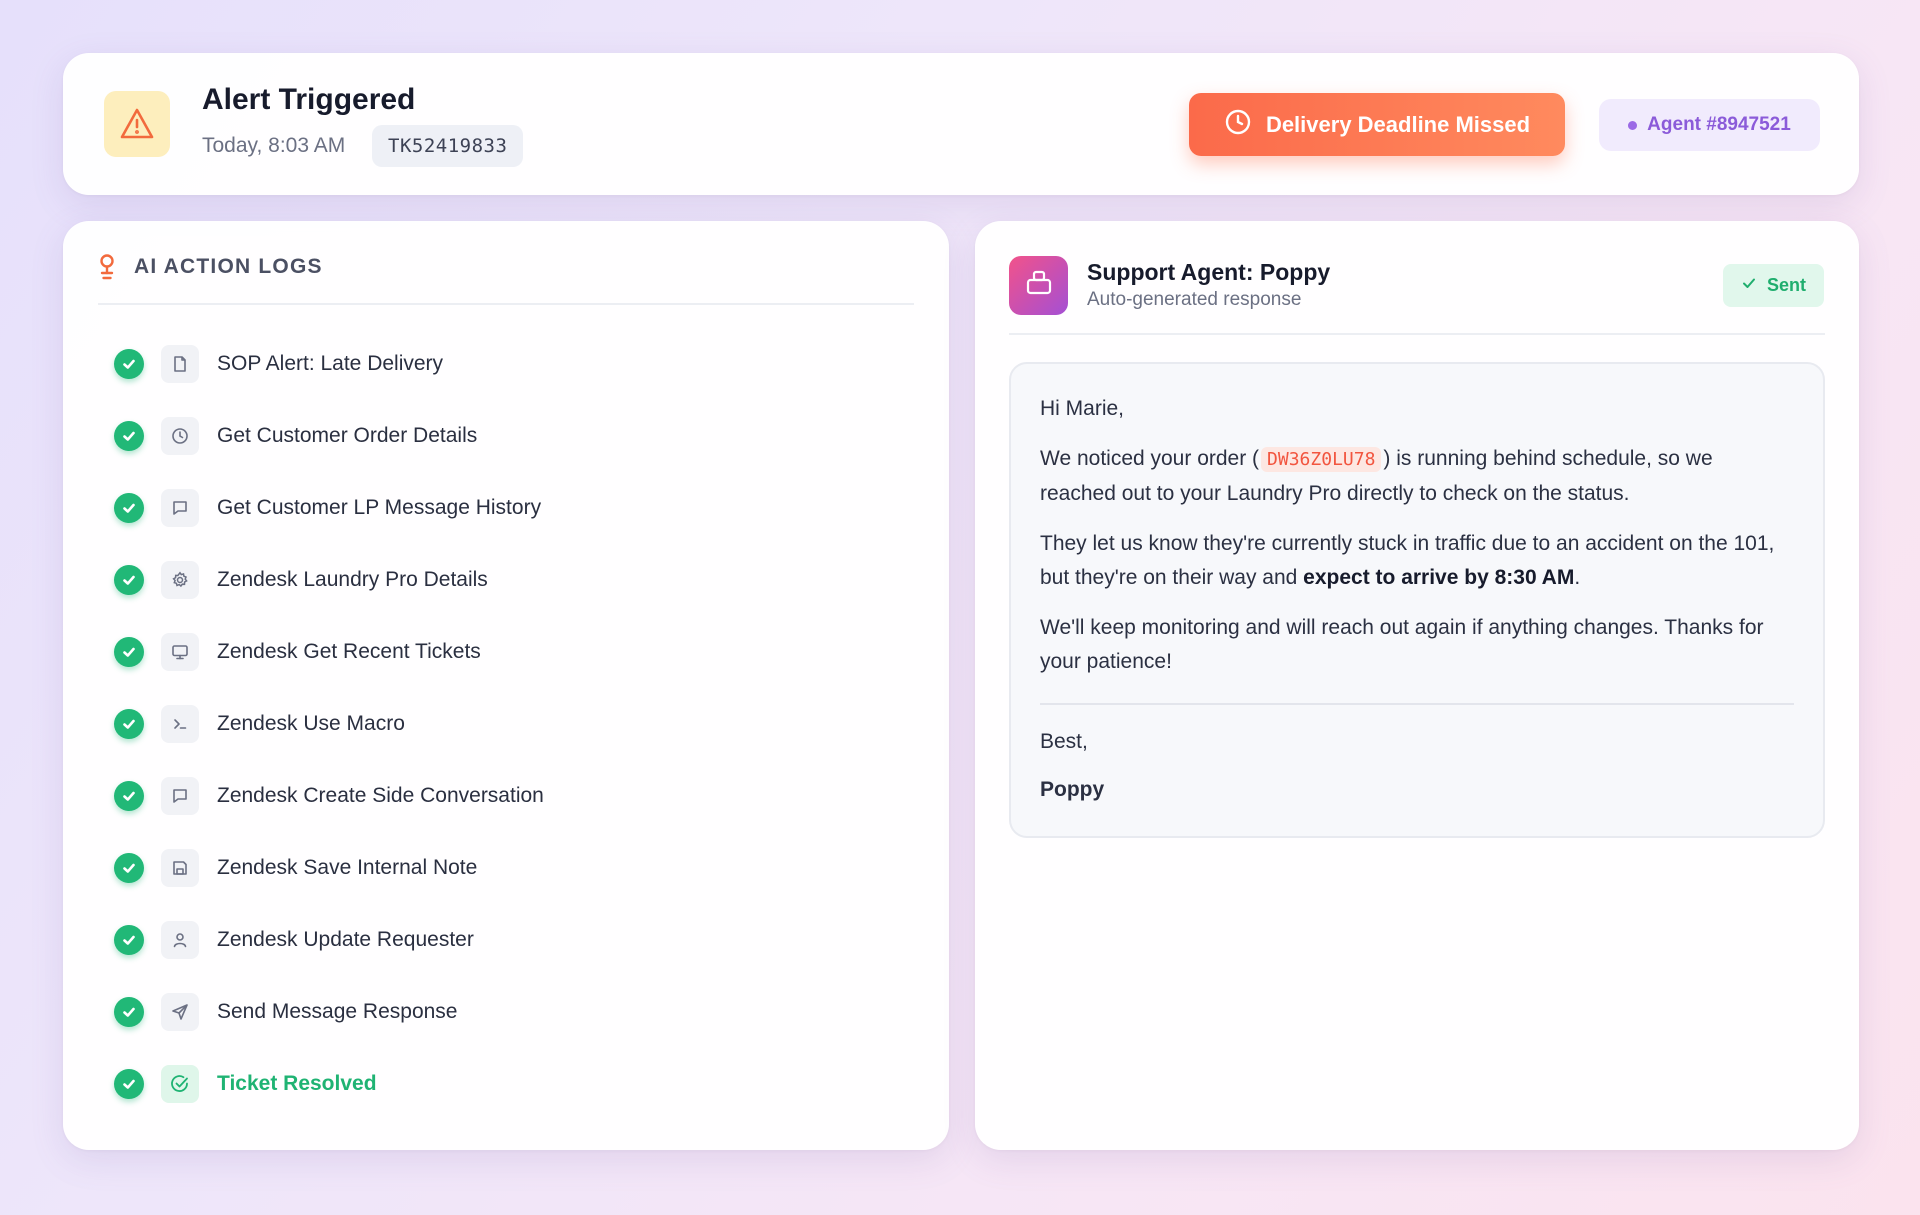 This screenshot has width=1920, height=1215. What do you see at coordinates (347, 435) in the screenshot?
I see `log-item-label: Get Customer Order Details` at bounding box center [347, 435].